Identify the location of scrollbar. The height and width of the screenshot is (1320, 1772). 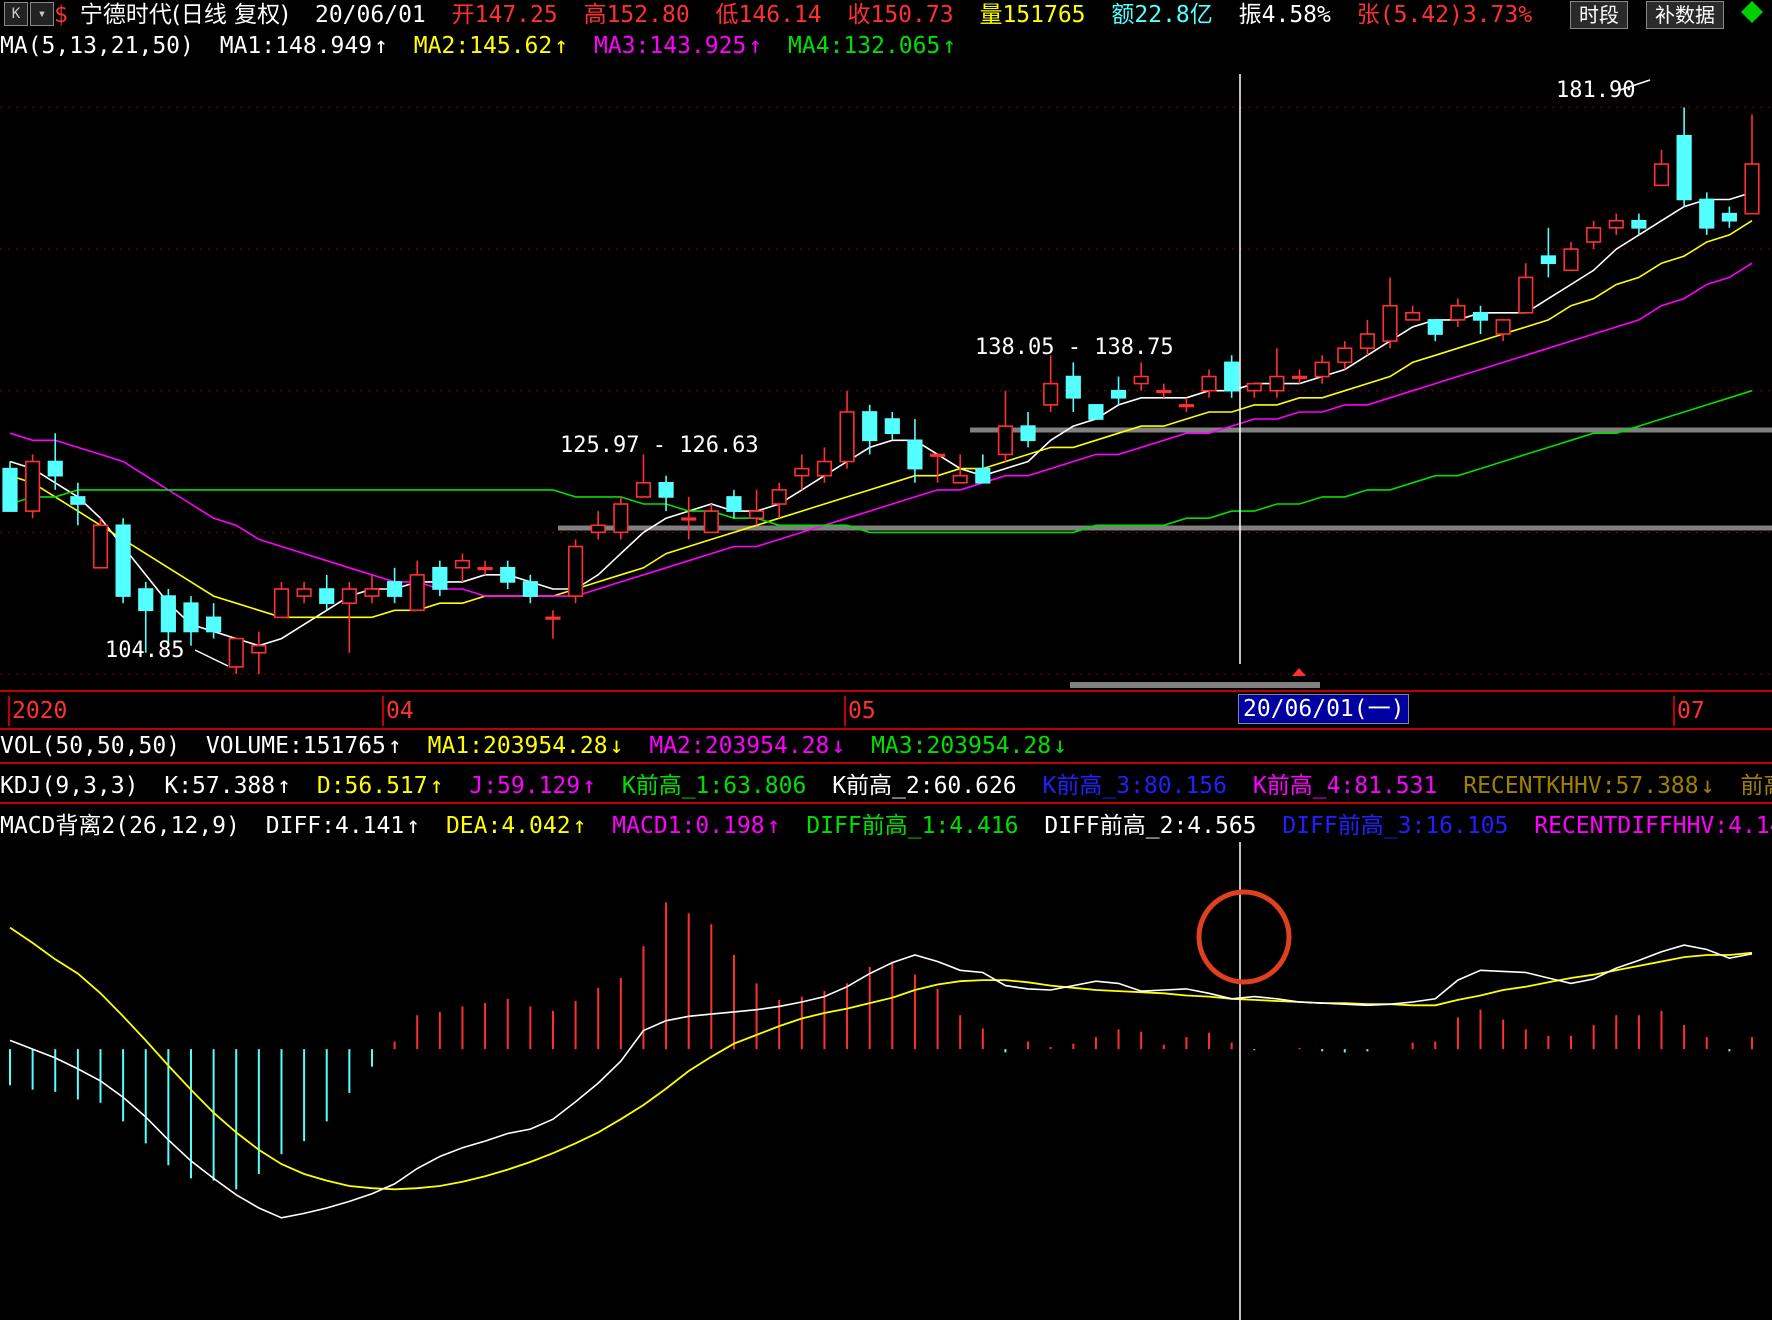
(1195, 685).